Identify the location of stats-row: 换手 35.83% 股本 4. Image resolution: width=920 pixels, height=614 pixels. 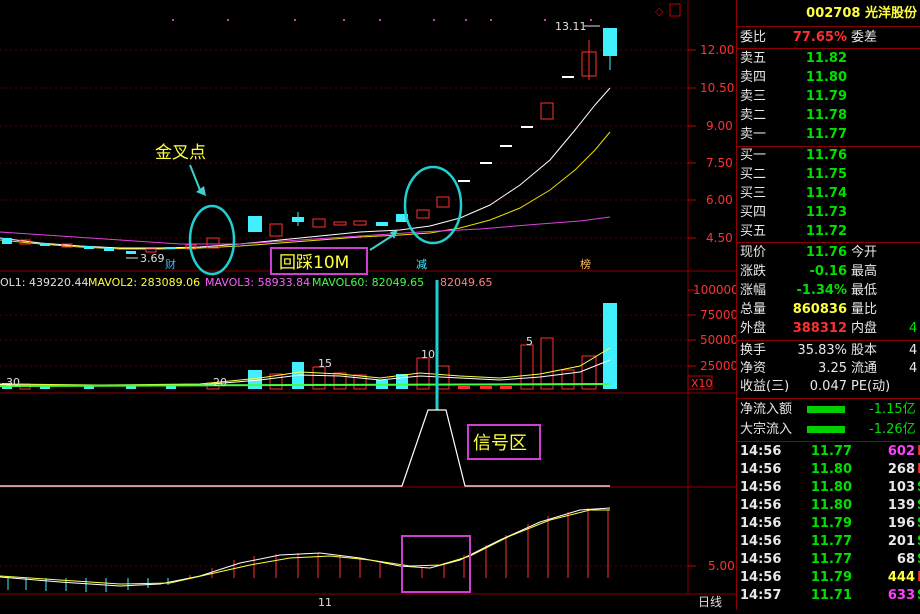
(829, 350).